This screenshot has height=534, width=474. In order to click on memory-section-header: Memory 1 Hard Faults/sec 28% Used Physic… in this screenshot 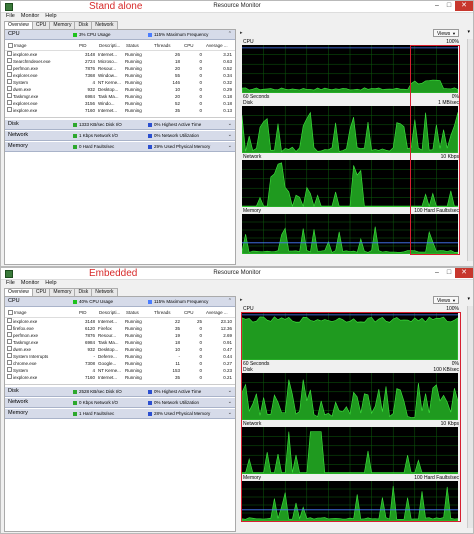, I will do `click(120, 414)`.